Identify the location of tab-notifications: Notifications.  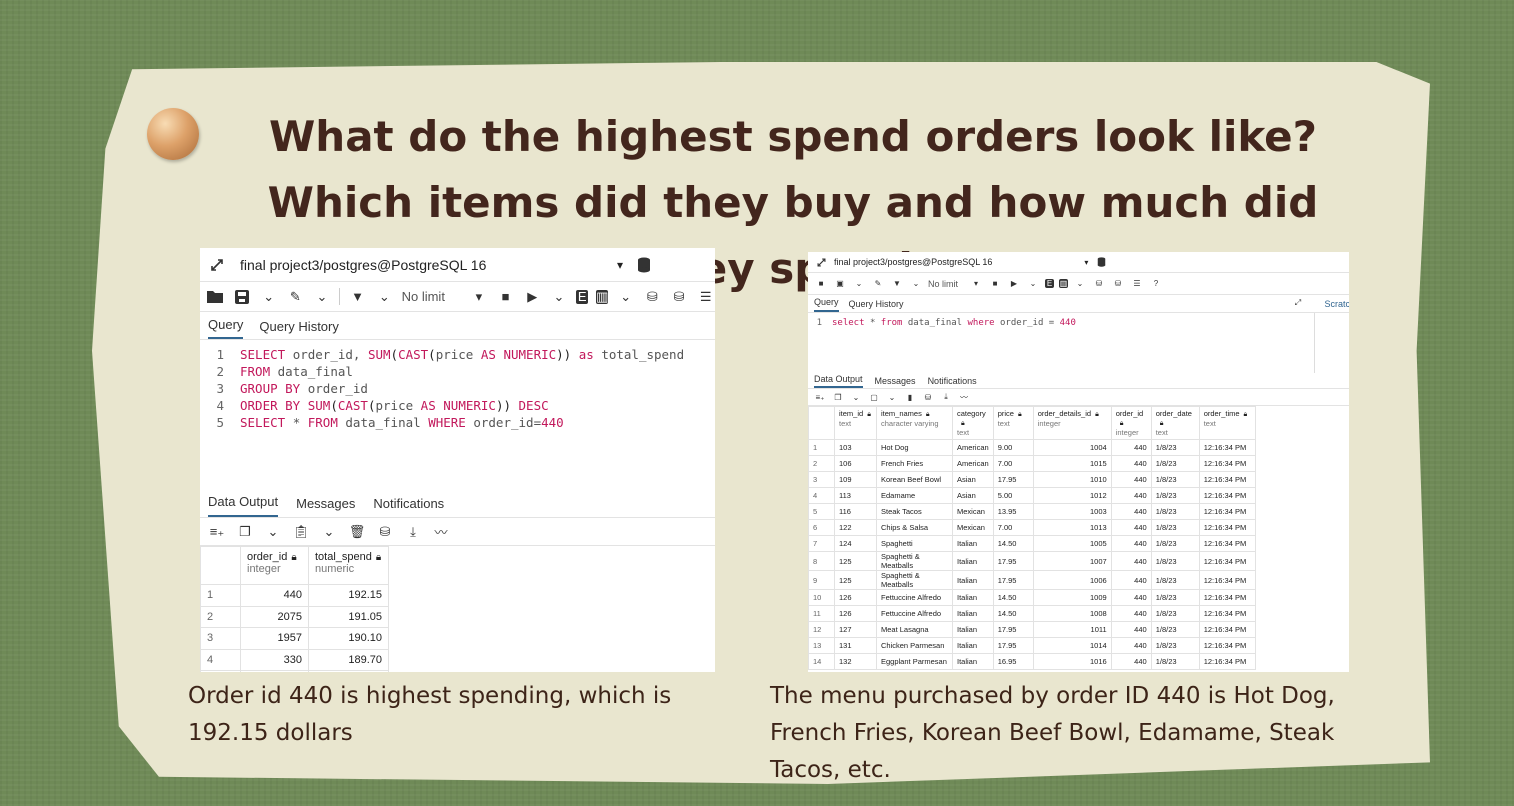
(952, 382).